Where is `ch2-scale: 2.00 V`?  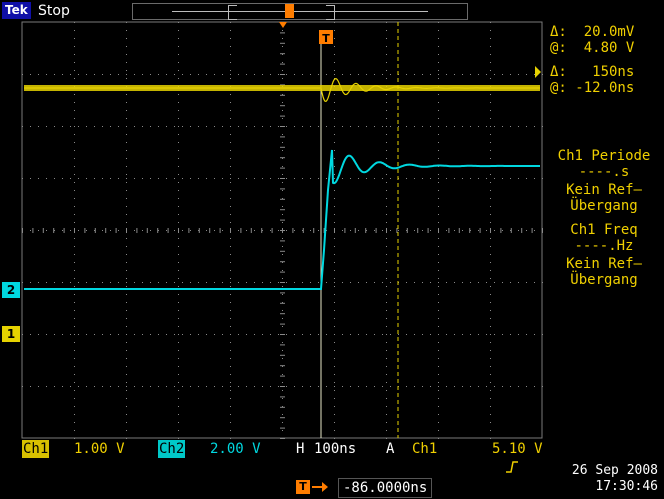
ch2-scale: 2.00 V is located at coordinates (235, 449).